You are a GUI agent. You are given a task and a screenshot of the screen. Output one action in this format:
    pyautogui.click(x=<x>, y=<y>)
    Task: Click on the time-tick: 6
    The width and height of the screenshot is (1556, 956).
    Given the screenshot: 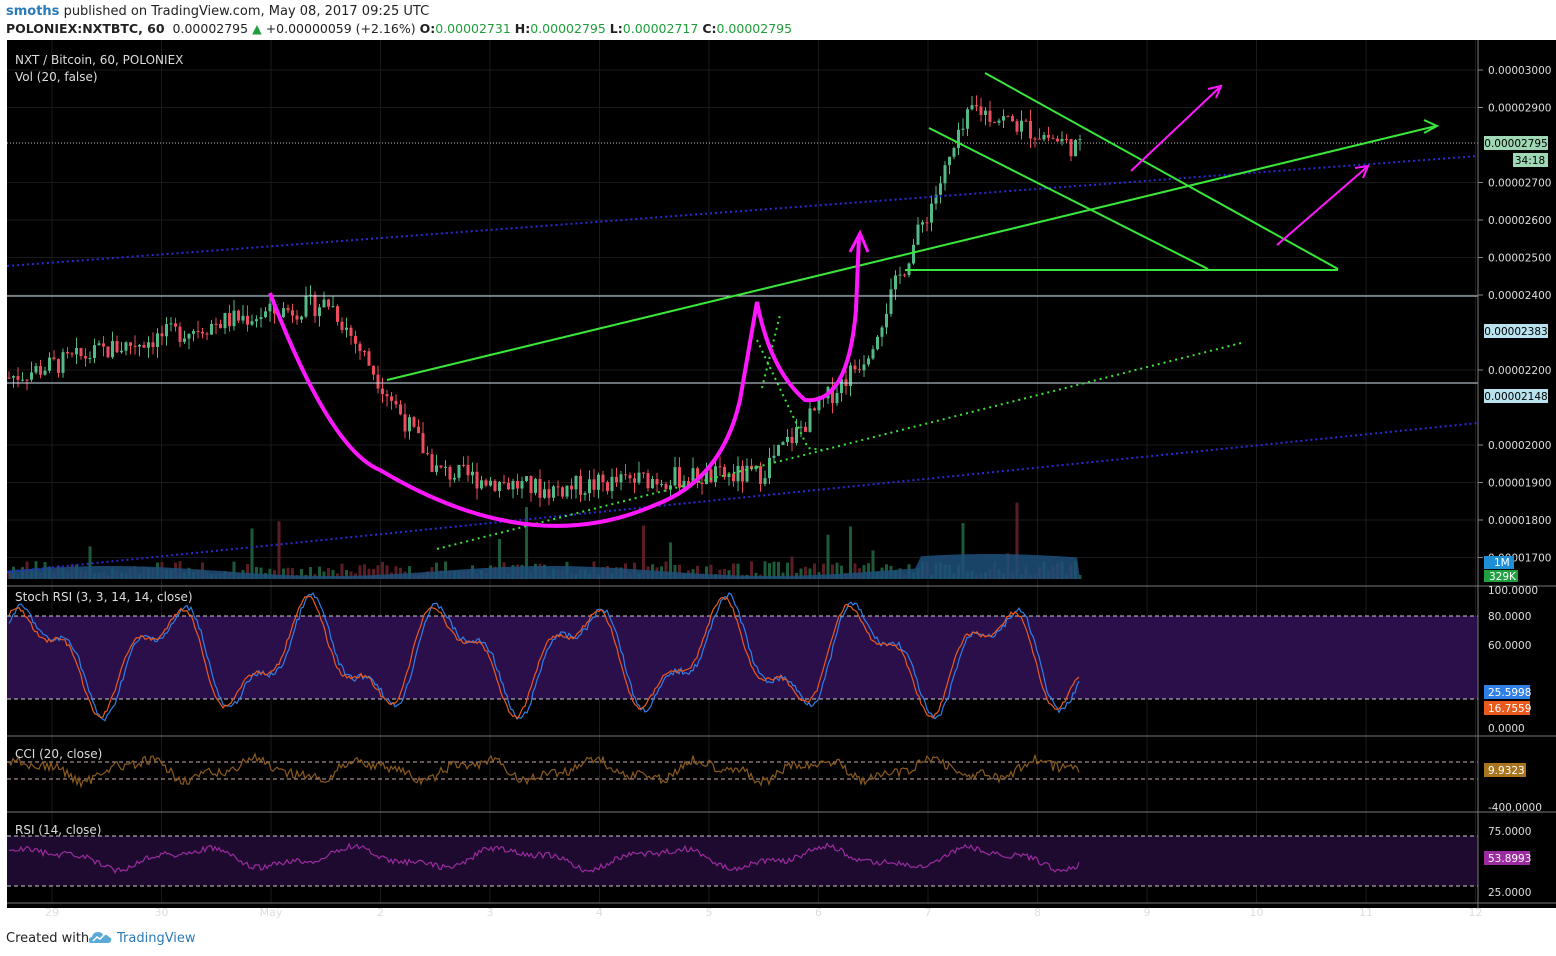 What is the action you would take?
    pyautogui.click(x=818, y=912)
    